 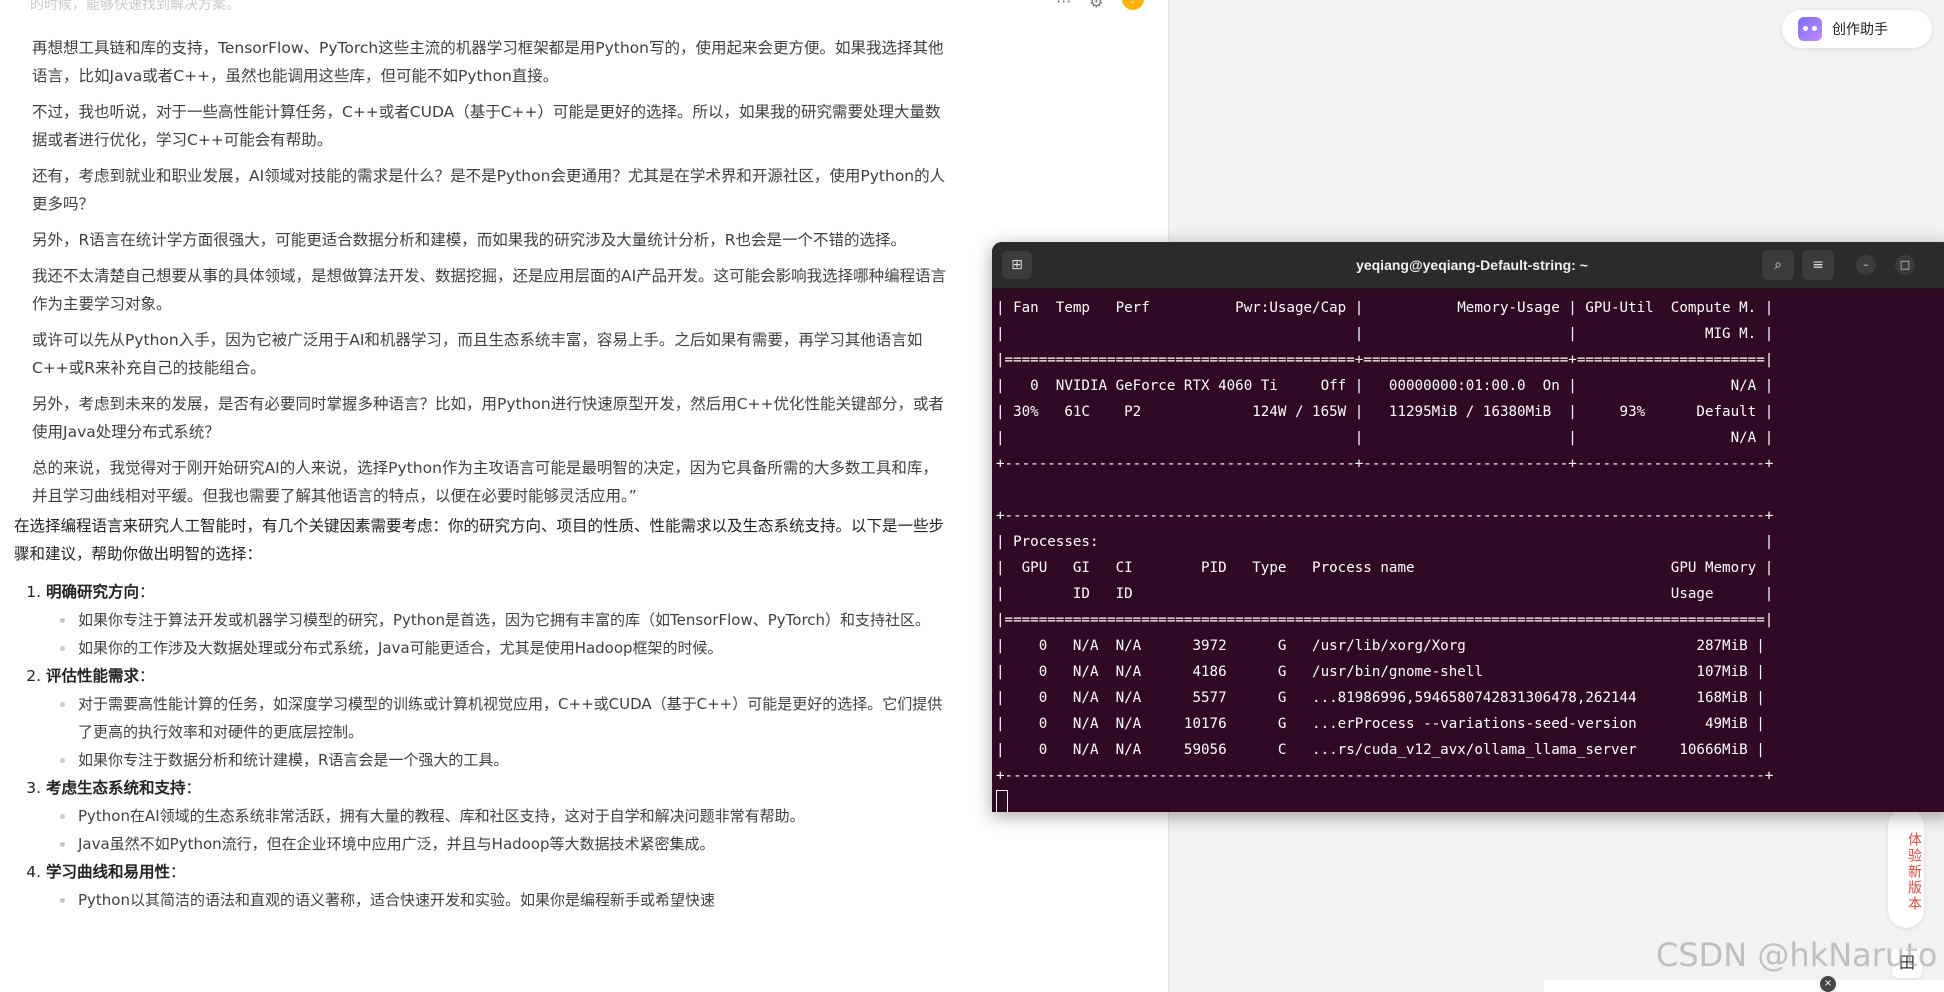 What do you see at coordinates (1470, 800) in the screenshot?
I see `terminal-prompt-line` at bounding box center [1470, 800].